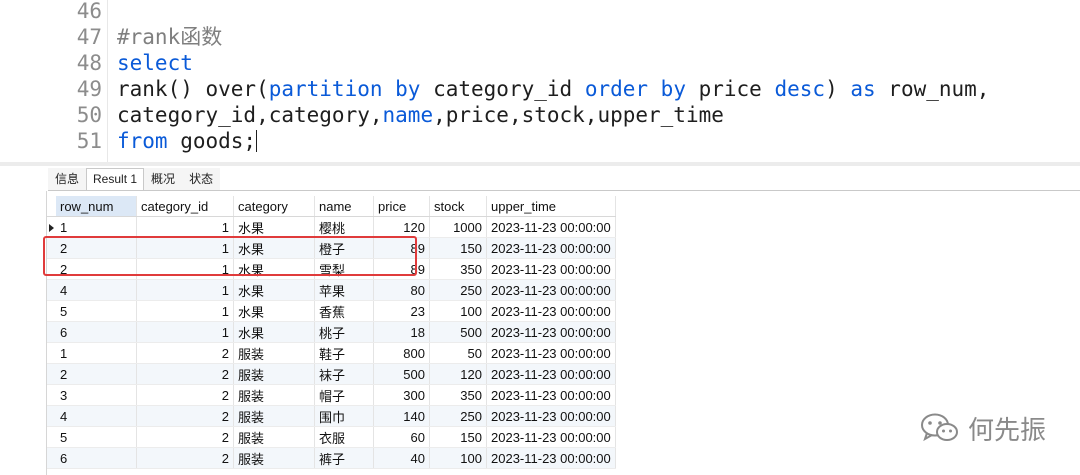  Describe the element at coordinates (331, 311) in the screenshot. I see `table-row: 5 1 水果 香蕉 23 100 2023-11-23 00:00:00` at that location.